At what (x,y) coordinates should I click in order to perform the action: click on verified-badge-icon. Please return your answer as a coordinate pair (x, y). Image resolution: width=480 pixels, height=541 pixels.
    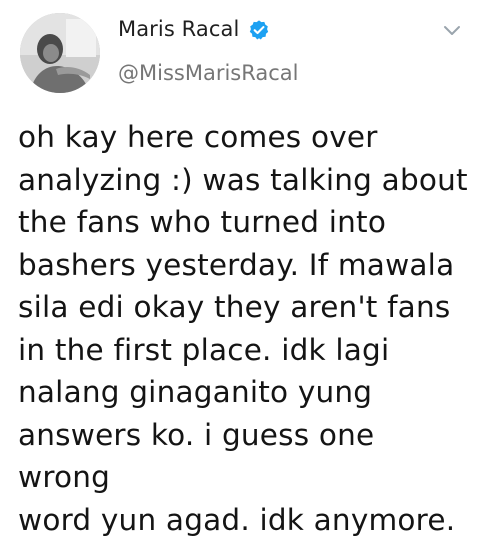
    Looking at the image, I should click on (259, 30).